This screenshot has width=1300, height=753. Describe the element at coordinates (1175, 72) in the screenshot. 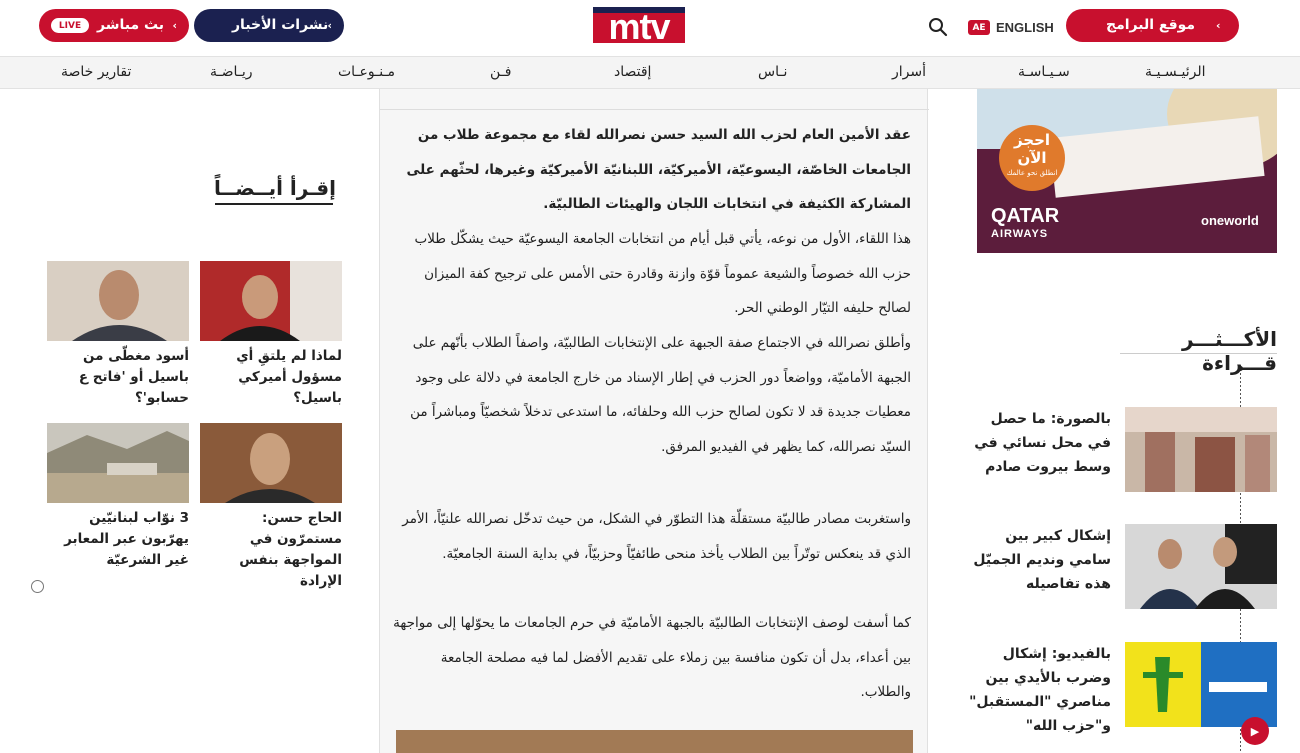

I see `nav-item-home: الرئيـسـيـة` at that location.